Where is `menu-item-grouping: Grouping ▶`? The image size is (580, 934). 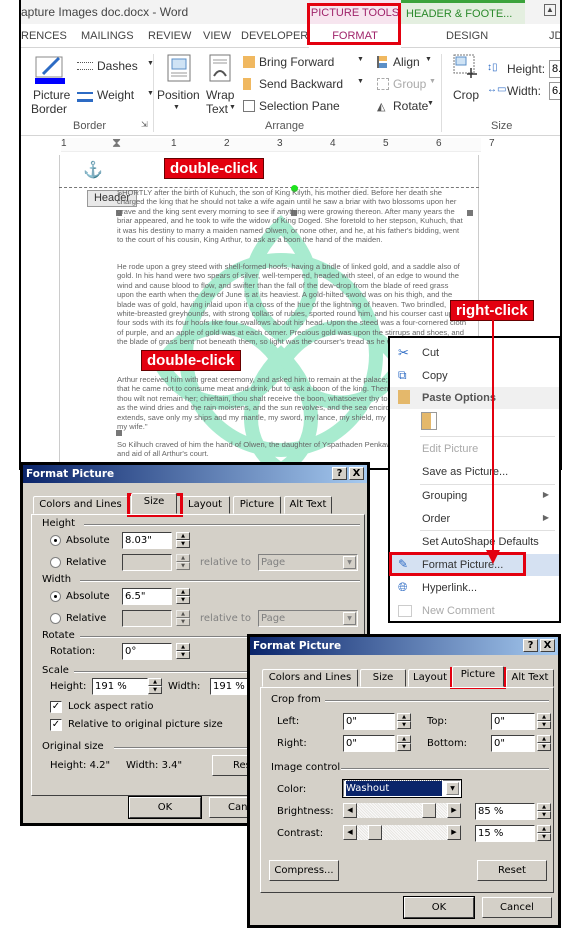
menu-item-grouping: Grouping ▶ is located at coordinates (474, 496).